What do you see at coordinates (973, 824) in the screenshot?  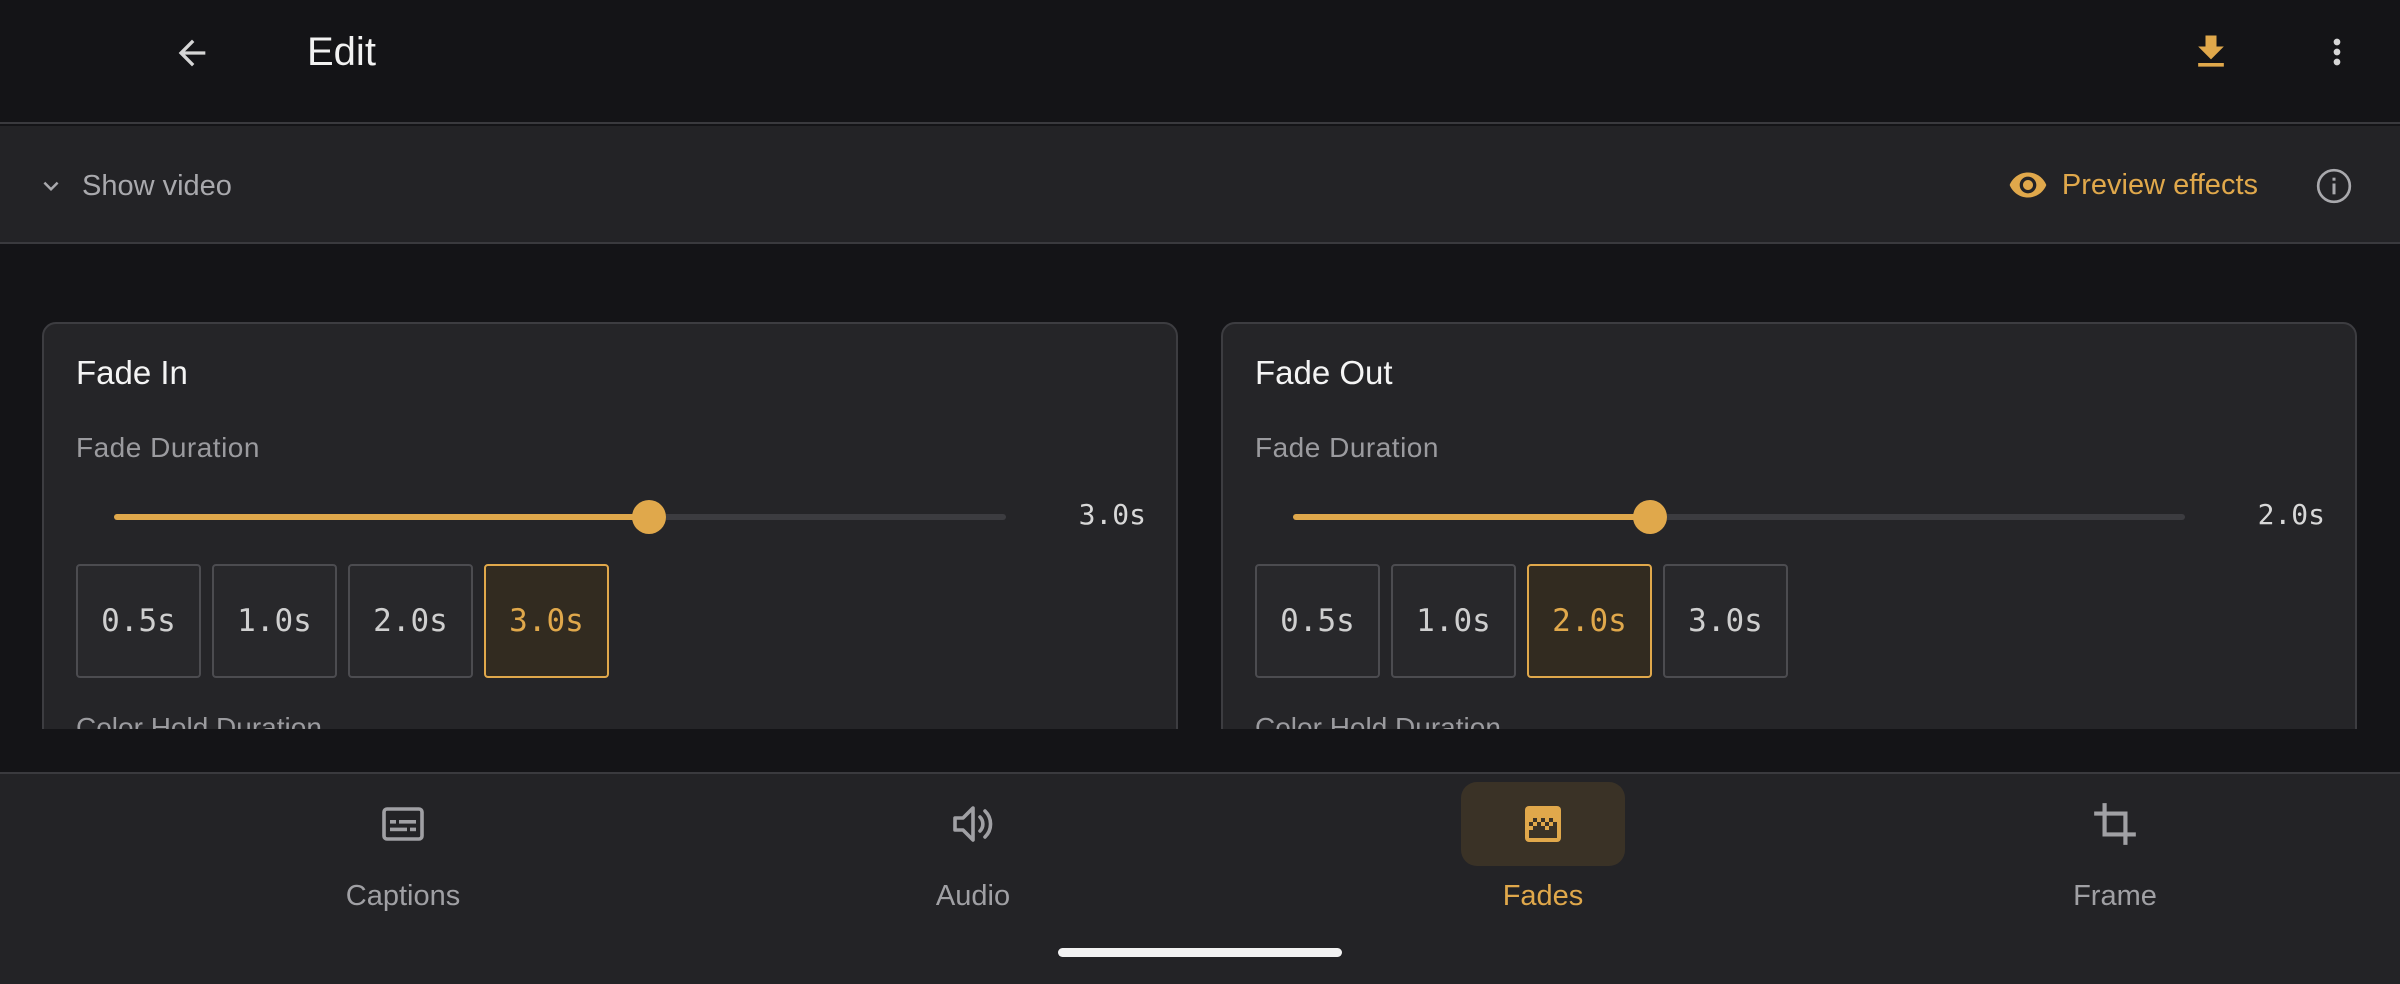 I see `volume-icon` at bounding box center [973, 824].